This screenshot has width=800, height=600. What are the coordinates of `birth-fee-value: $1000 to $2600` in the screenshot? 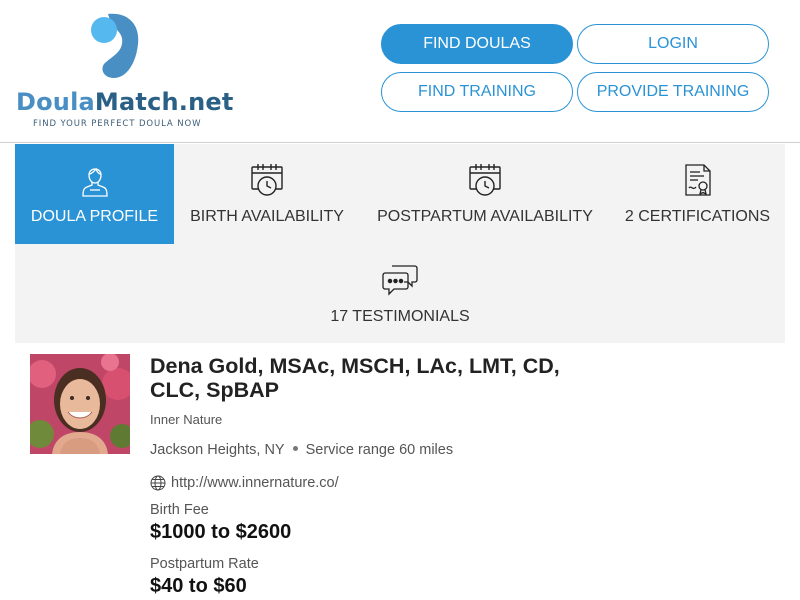 It's located at (221, 532).